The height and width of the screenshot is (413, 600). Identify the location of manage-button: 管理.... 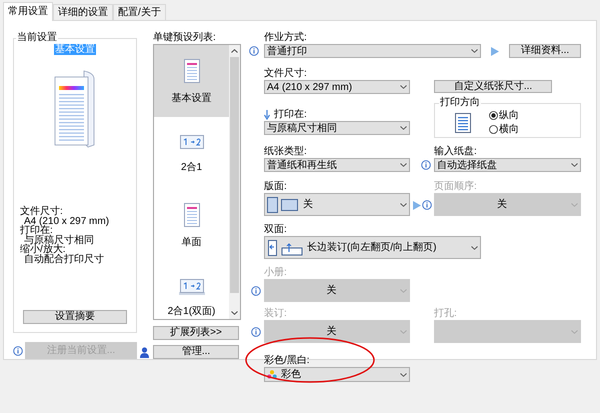
(196, 352).